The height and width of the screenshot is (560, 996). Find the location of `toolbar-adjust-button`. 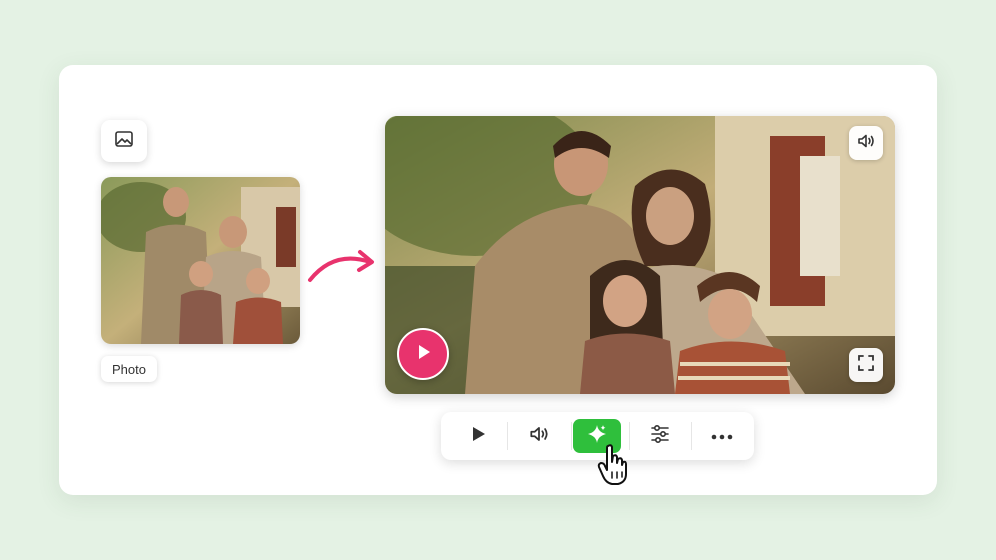

toolbar-adjust-button is located at coordinates (660, 436).